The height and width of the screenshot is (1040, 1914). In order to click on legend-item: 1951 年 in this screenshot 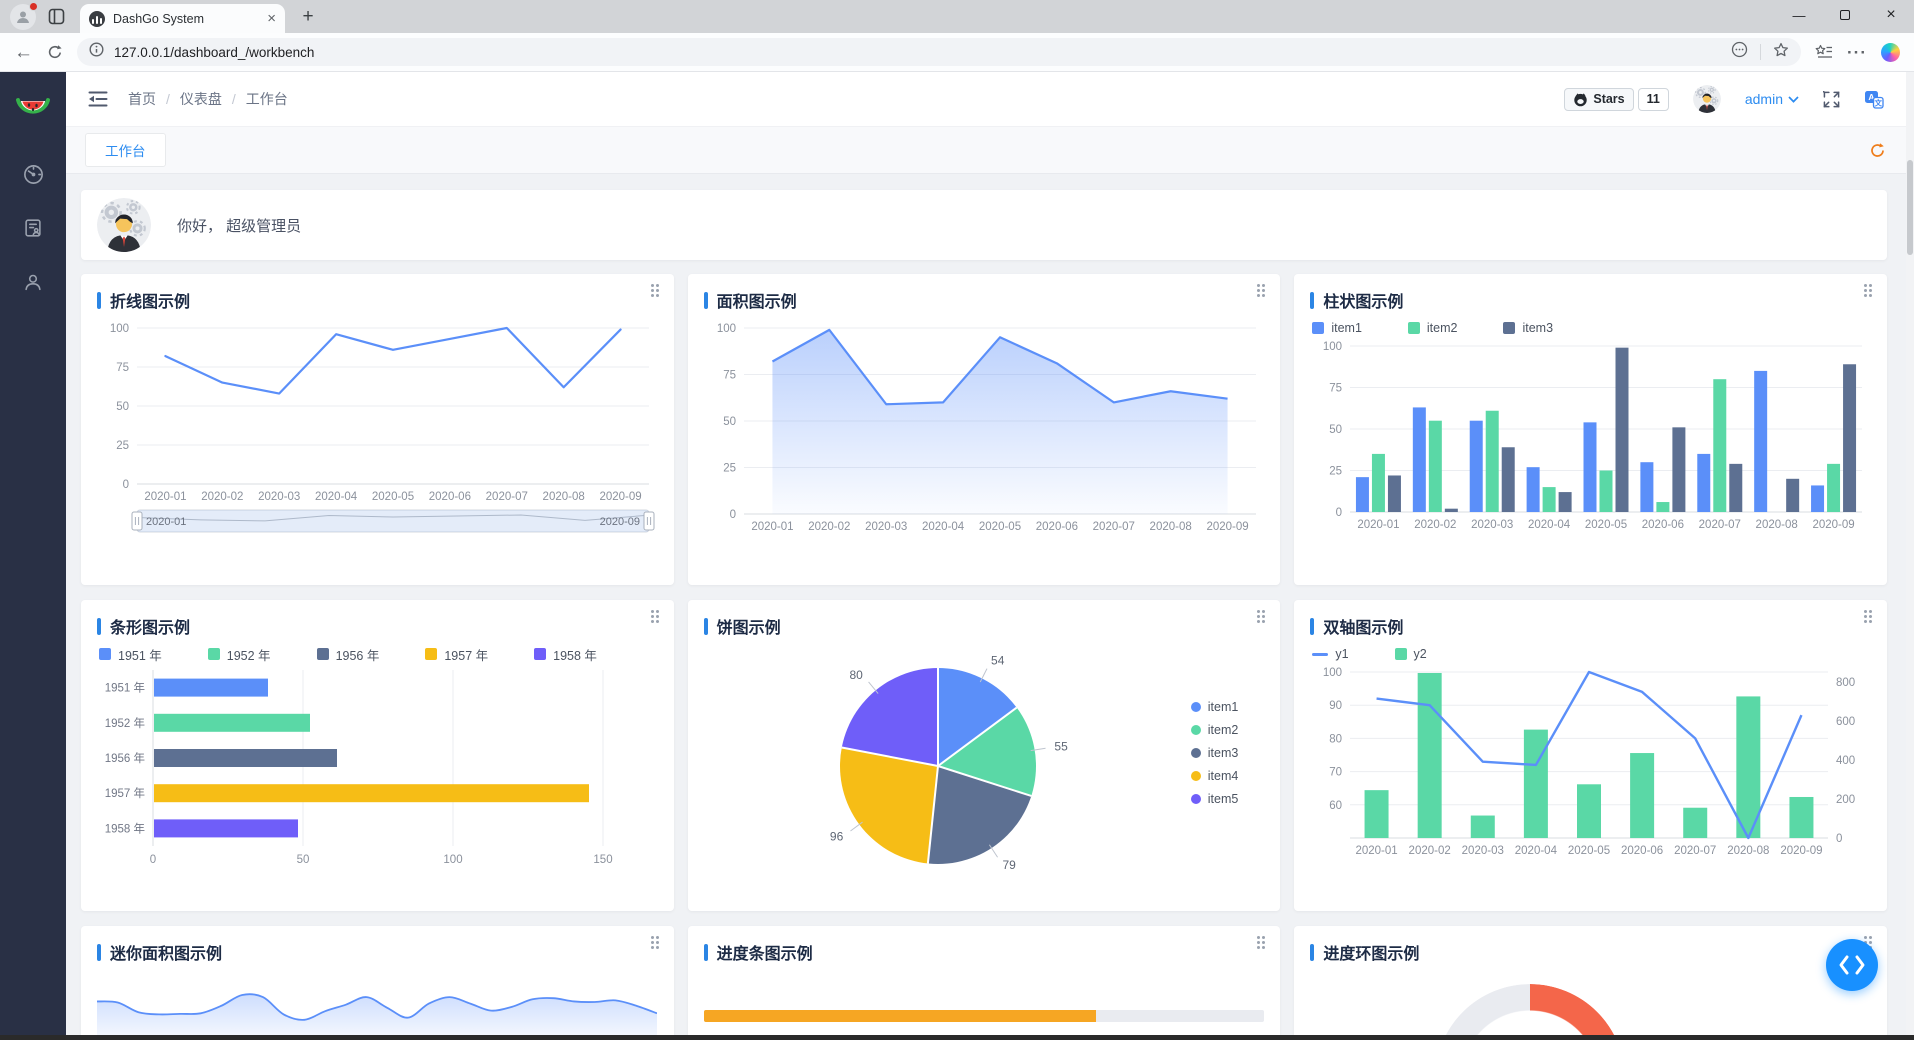, I will do `click(130, 654)`.